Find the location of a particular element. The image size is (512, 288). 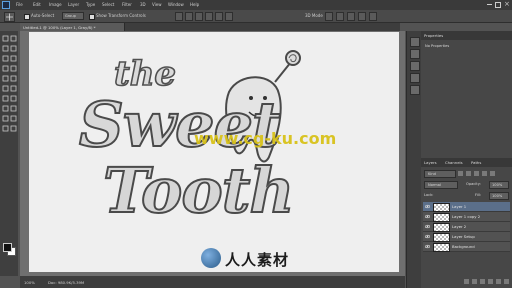

menu-edit: Edit is located at coordinates (37, 4).